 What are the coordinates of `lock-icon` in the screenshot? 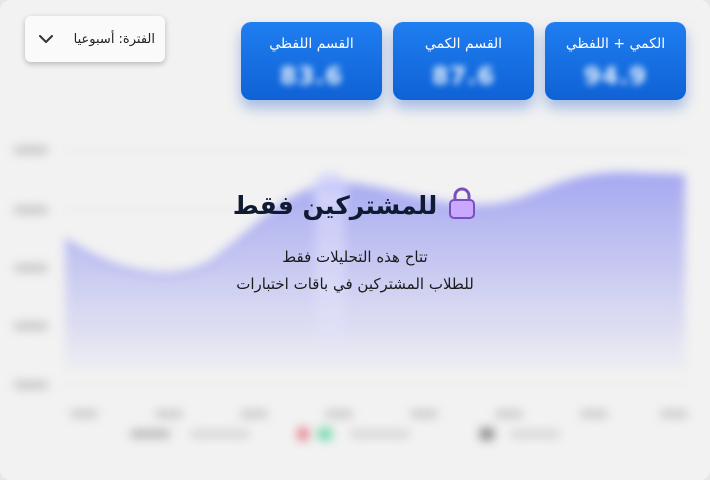 It's located at (462, 205).